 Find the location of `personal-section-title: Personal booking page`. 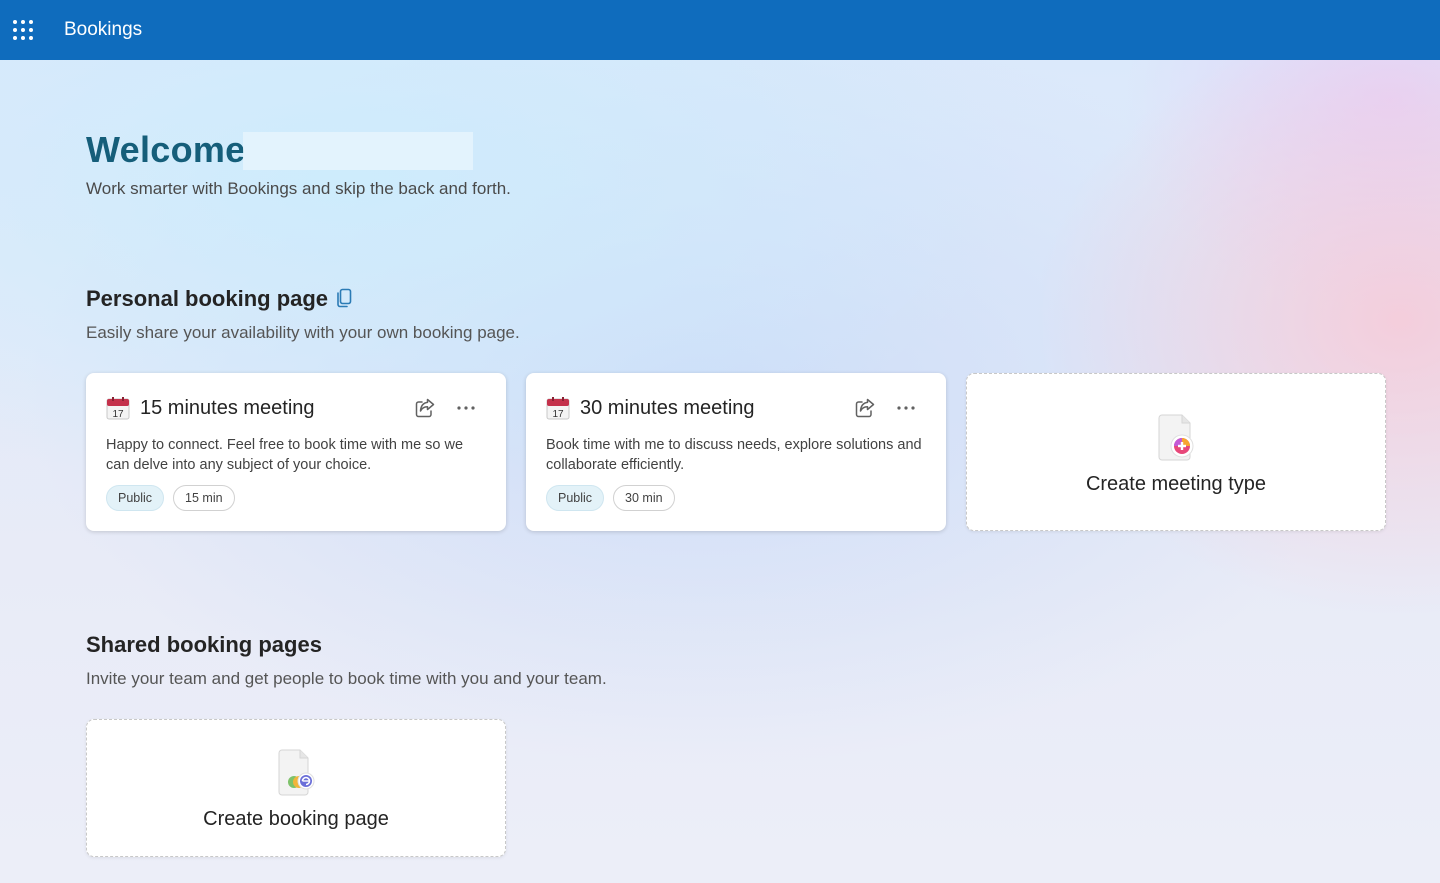

personal-section-title: Personal booking page is located at coordinates (219, 299).